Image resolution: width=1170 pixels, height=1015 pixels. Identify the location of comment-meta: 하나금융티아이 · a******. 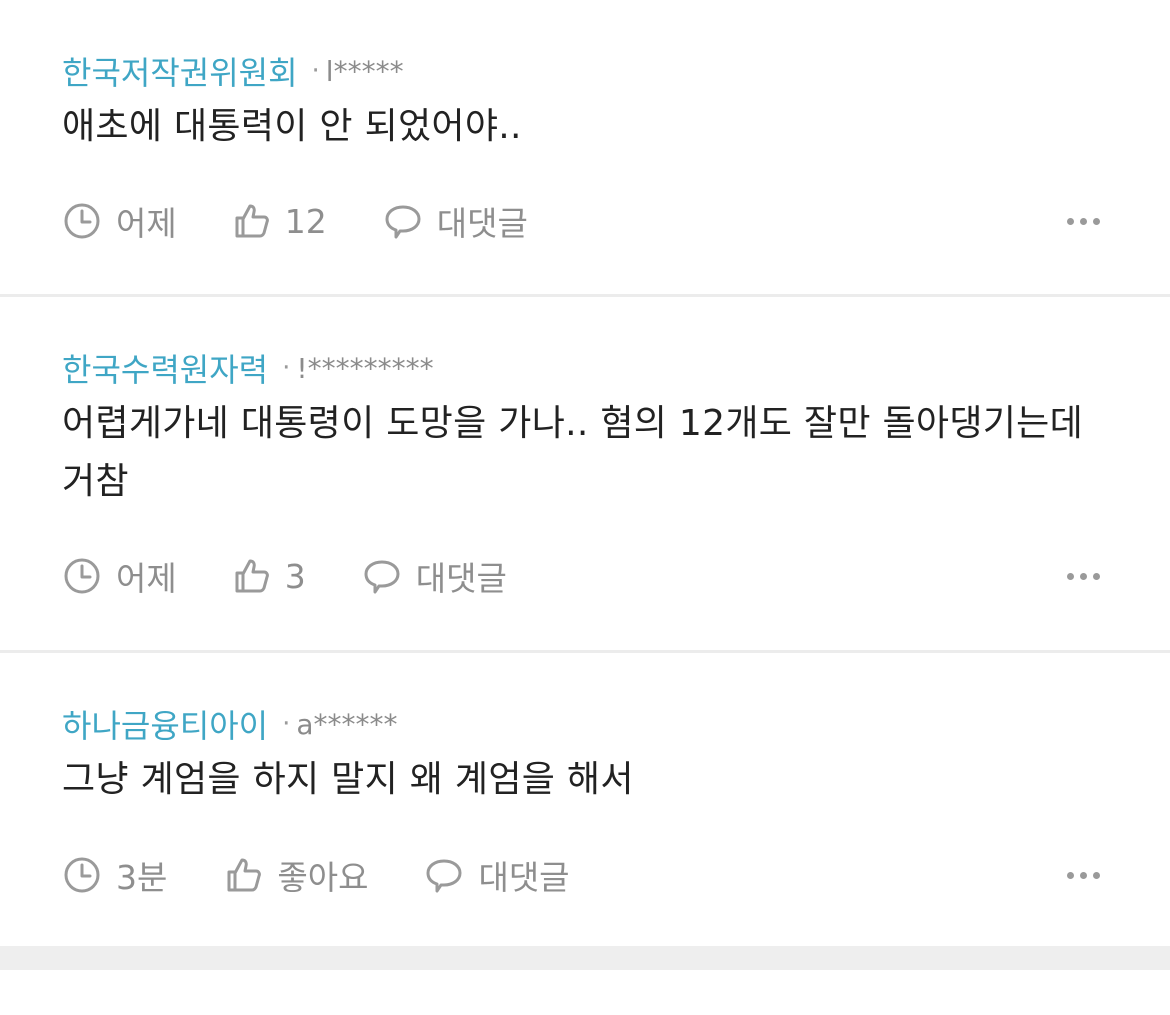
(585, 724).